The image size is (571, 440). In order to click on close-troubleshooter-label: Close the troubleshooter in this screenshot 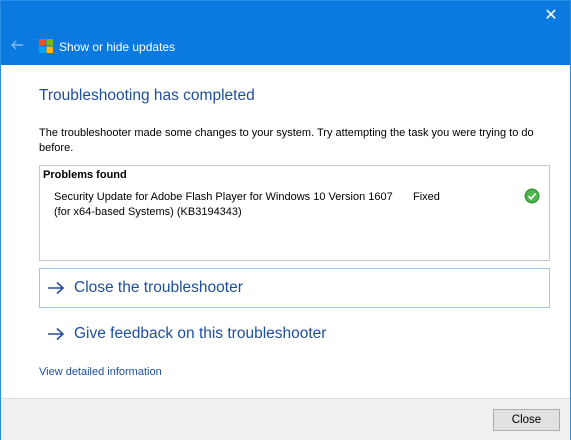, I will do `click(158, 287)`.